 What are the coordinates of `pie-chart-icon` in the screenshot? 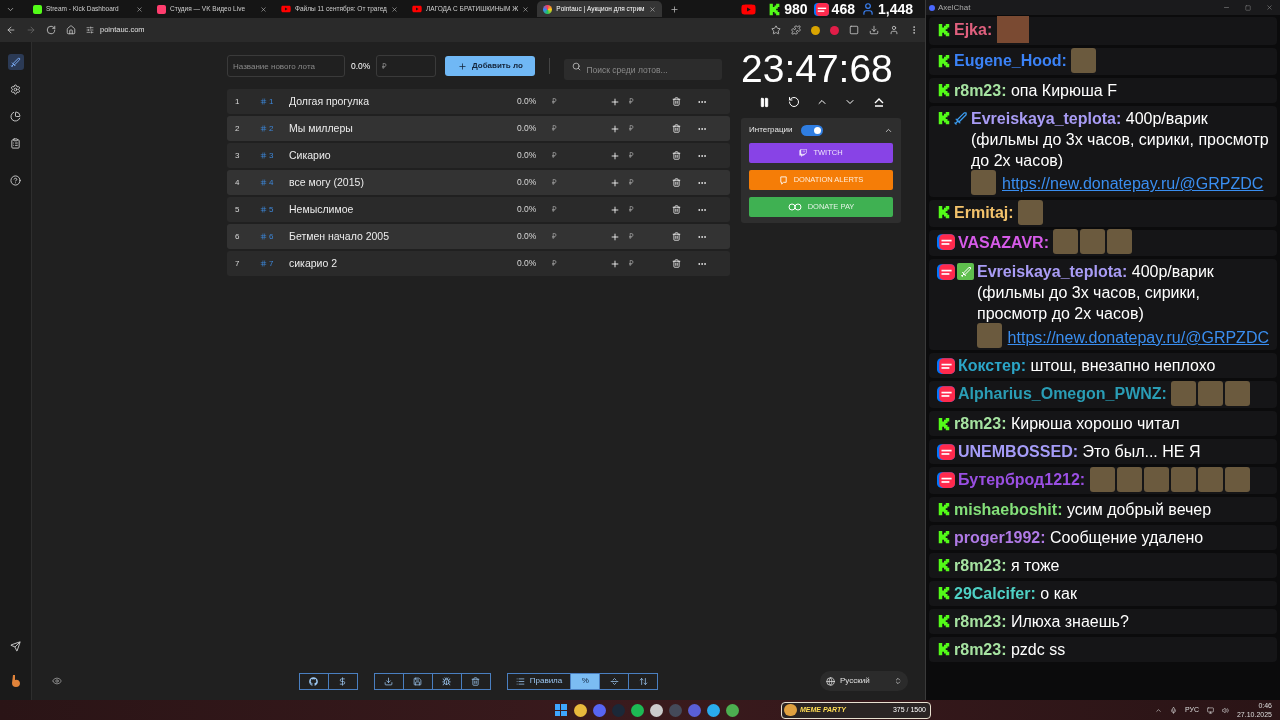 It's located at (15, 116).